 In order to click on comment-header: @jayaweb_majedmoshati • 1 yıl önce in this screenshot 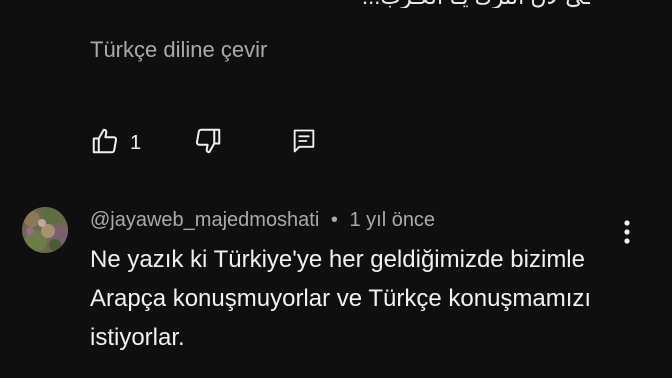, I will do `click(262, 220)`.